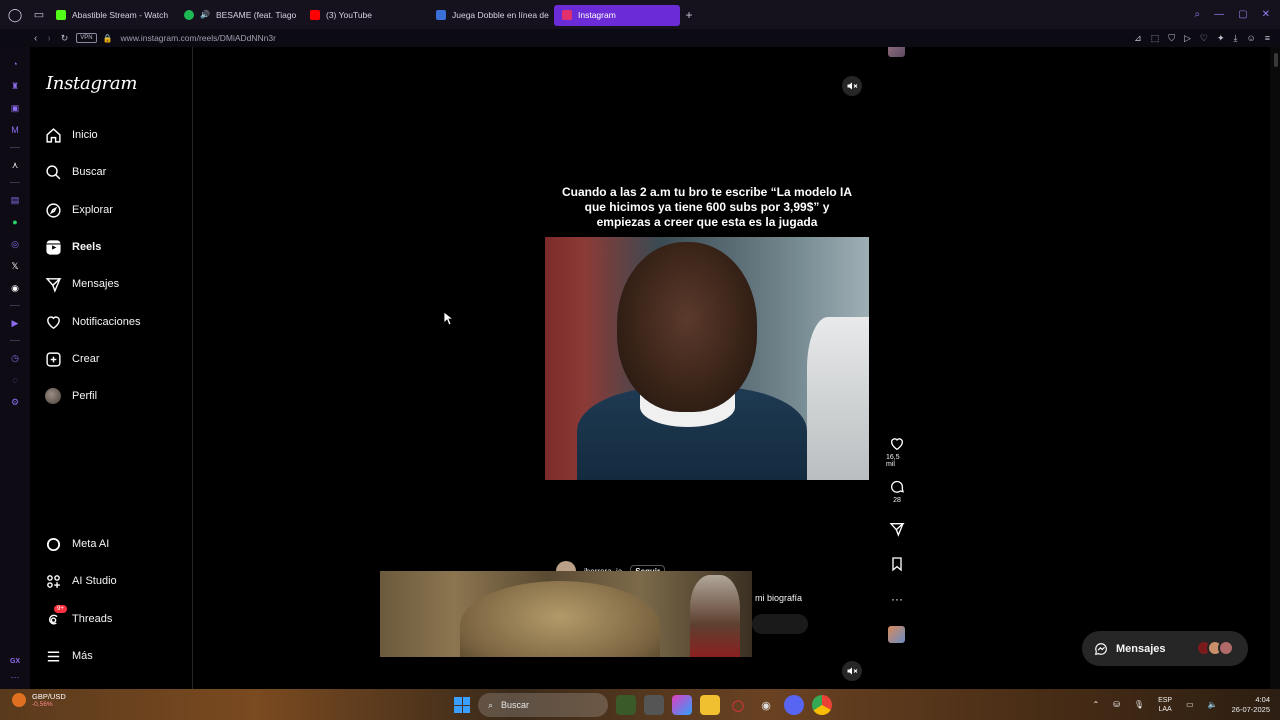 The height and width of the screenshot is (720, 1280). Describe the element at coordinates (1165, 648) in the screenshot. I see `messages-pill: Mensajes` at that location.